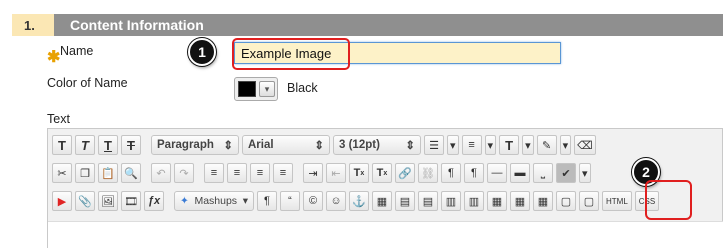 This screenshot has height=249, width=723. Describe the element at coordinates (509, 145) in the screenshot. I see `text-color-icon: T` at that location.